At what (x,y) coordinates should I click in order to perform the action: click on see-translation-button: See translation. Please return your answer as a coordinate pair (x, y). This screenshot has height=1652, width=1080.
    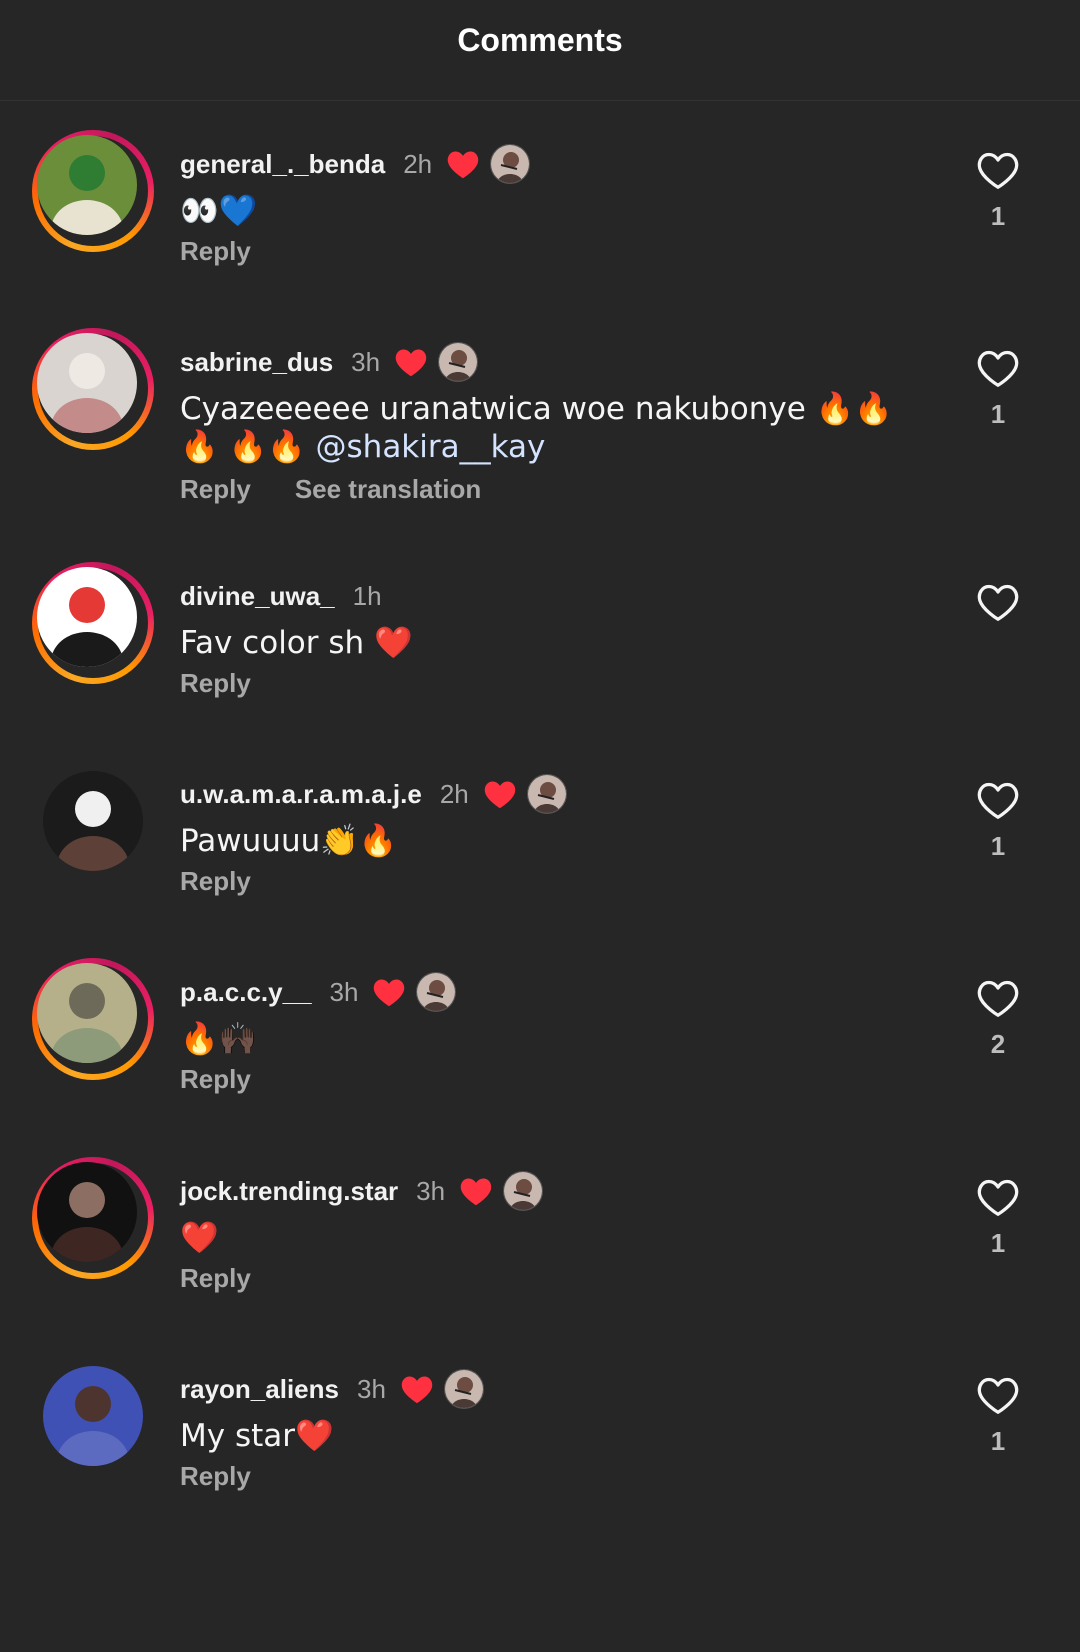
    Looking at the image, I should click on (388, 489).